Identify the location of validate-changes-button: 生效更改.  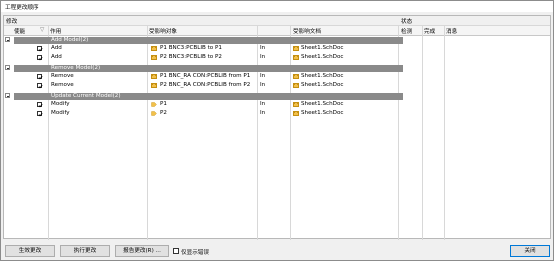
(30, 251).